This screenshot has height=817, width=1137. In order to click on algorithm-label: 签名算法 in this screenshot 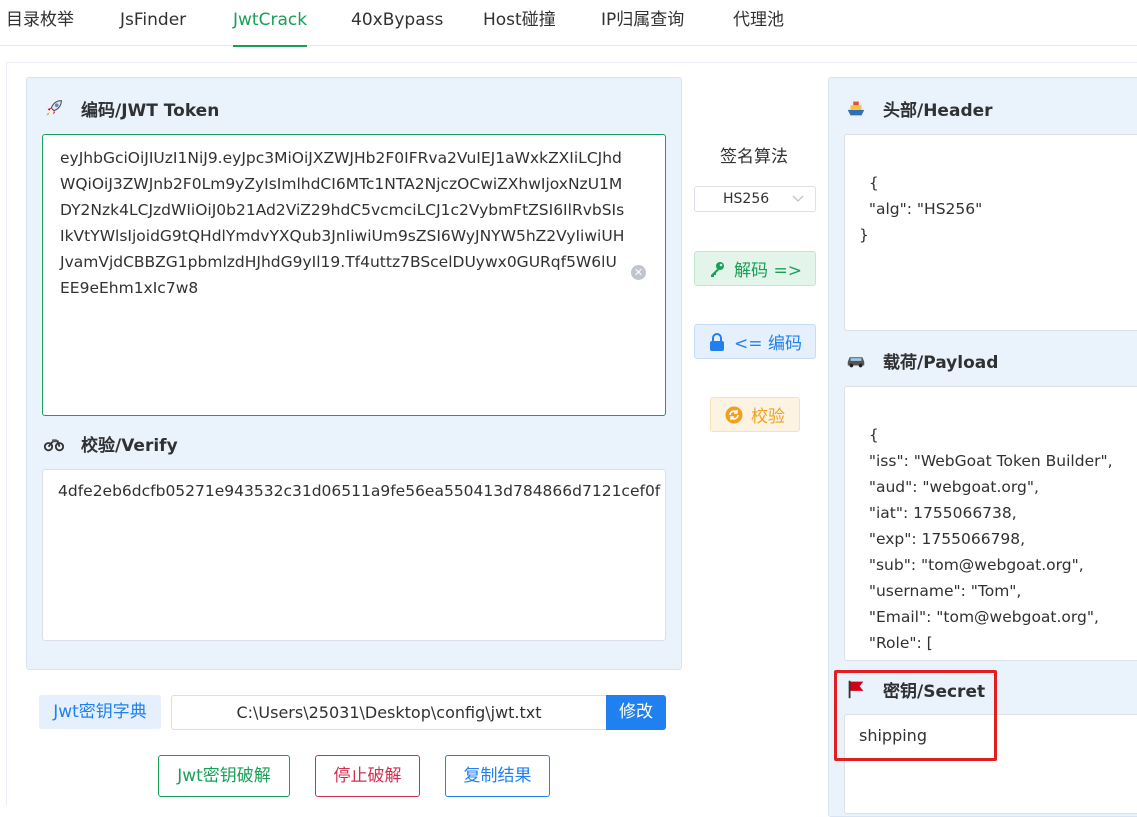, I will do `click(754, 157)`.